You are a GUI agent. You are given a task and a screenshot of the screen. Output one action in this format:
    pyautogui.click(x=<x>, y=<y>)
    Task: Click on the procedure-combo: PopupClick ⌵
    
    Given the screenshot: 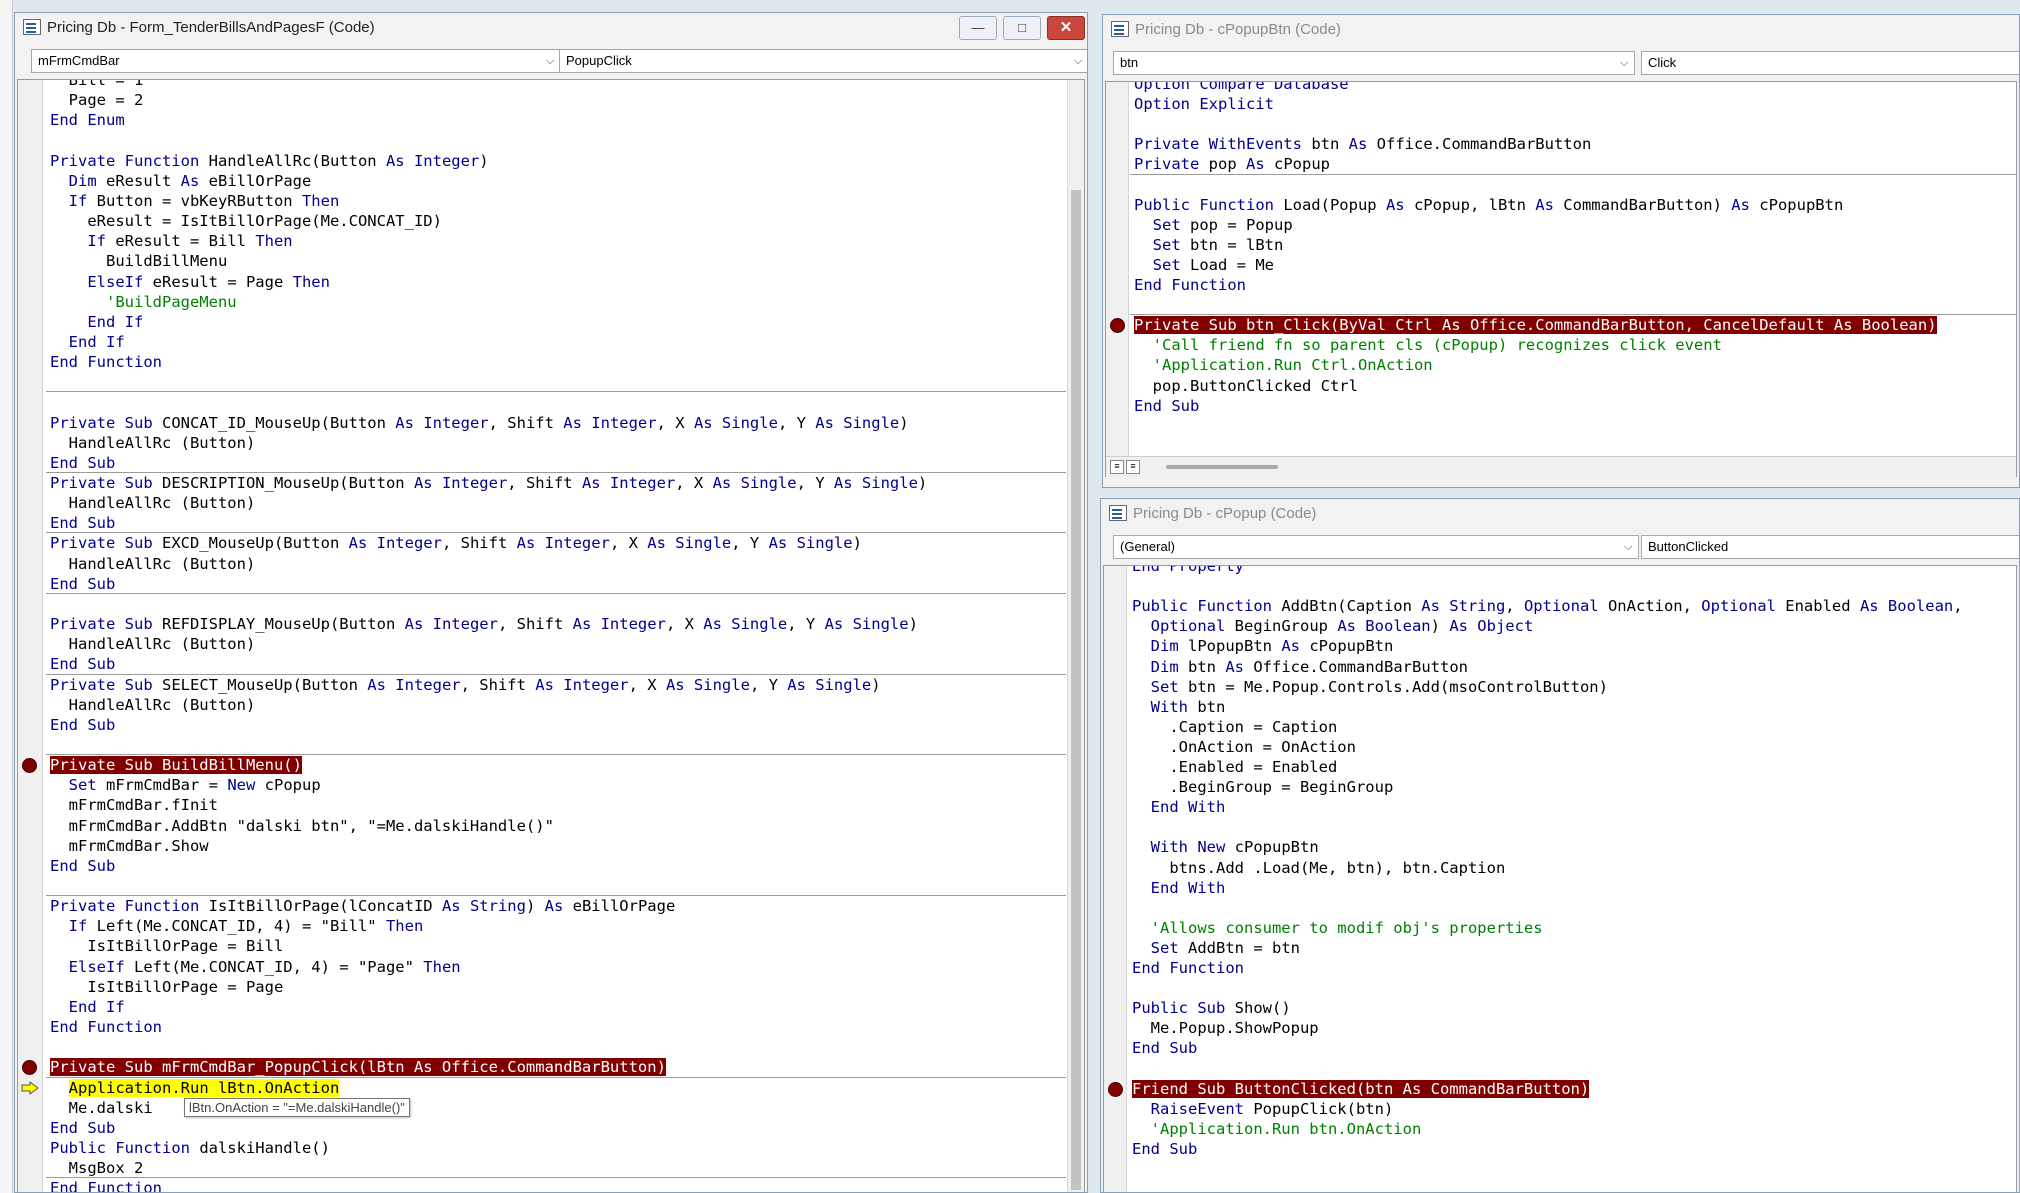 What is the action you would take?
    pyautogui.click(x=823, y=61)
    